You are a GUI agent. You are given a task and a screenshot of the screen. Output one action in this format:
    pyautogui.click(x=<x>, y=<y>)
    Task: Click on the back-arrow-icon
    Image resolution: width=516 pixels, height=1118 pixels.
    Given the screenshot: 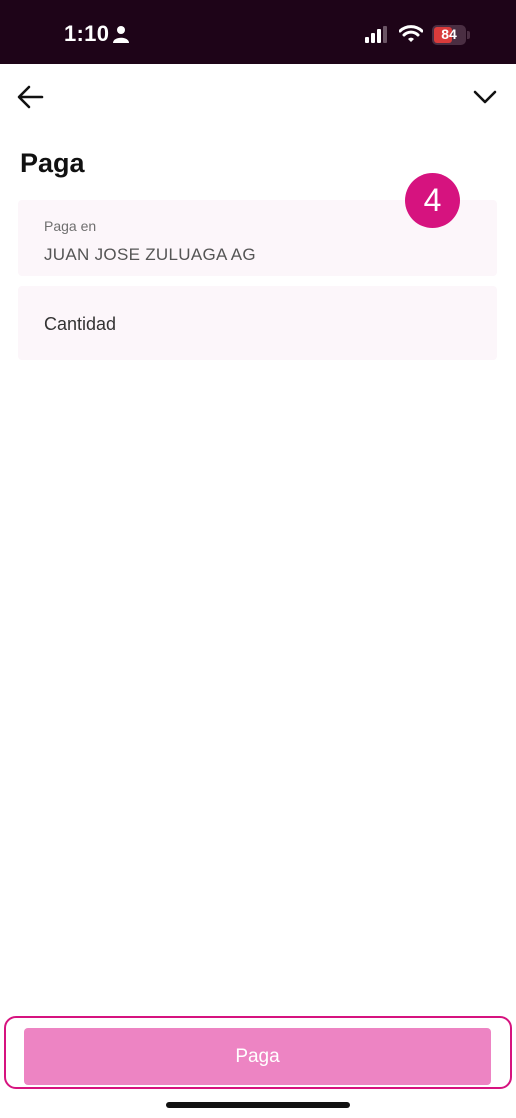 What is the action you would take?
    pyautogui.click(x=30, y=97)
    